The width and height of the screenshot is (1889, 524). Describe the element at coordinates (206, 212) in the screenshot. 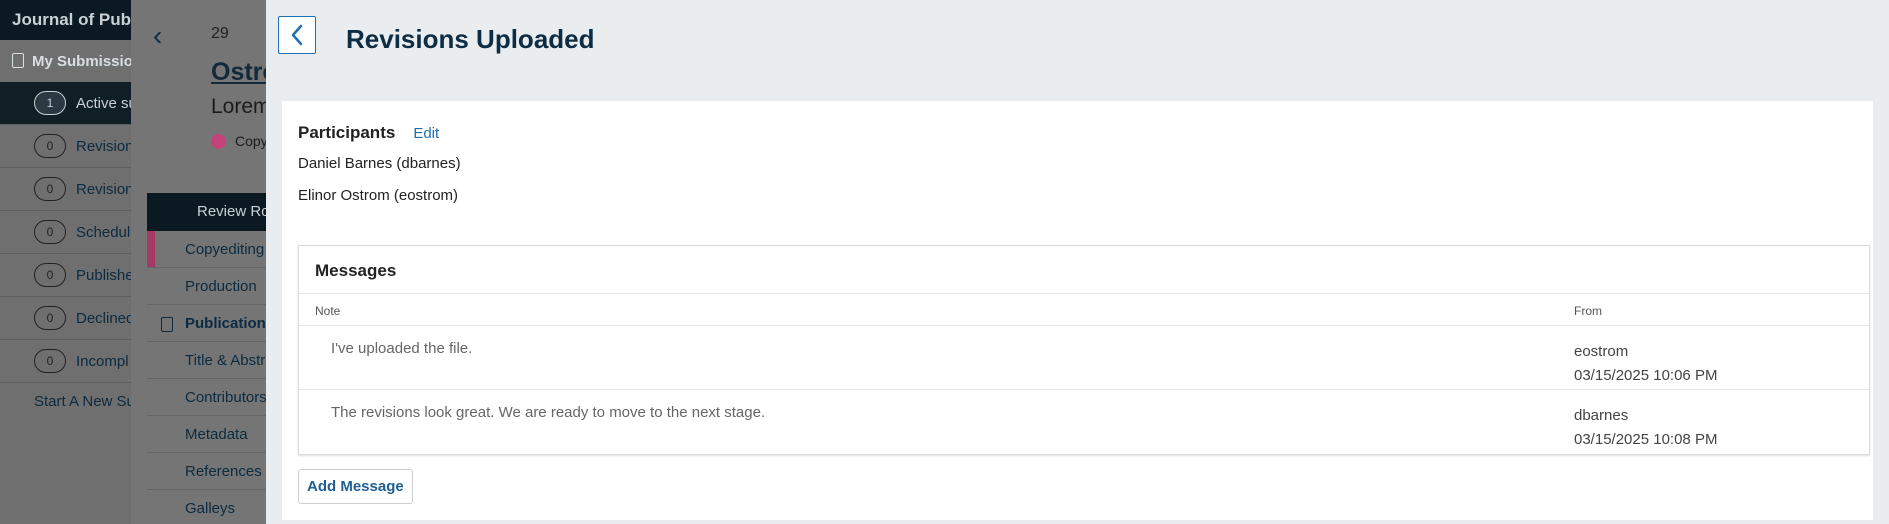

I see `review-rounds-tab: Review Ro` at that location.